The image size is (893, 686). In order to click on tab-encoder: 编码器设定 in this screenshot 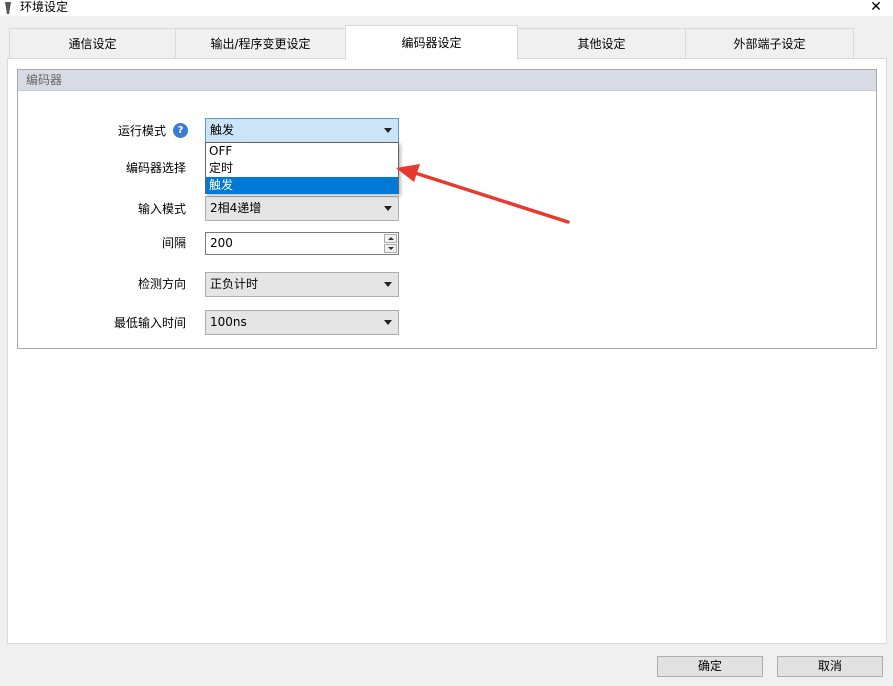, I will do `click(431, 42)`.